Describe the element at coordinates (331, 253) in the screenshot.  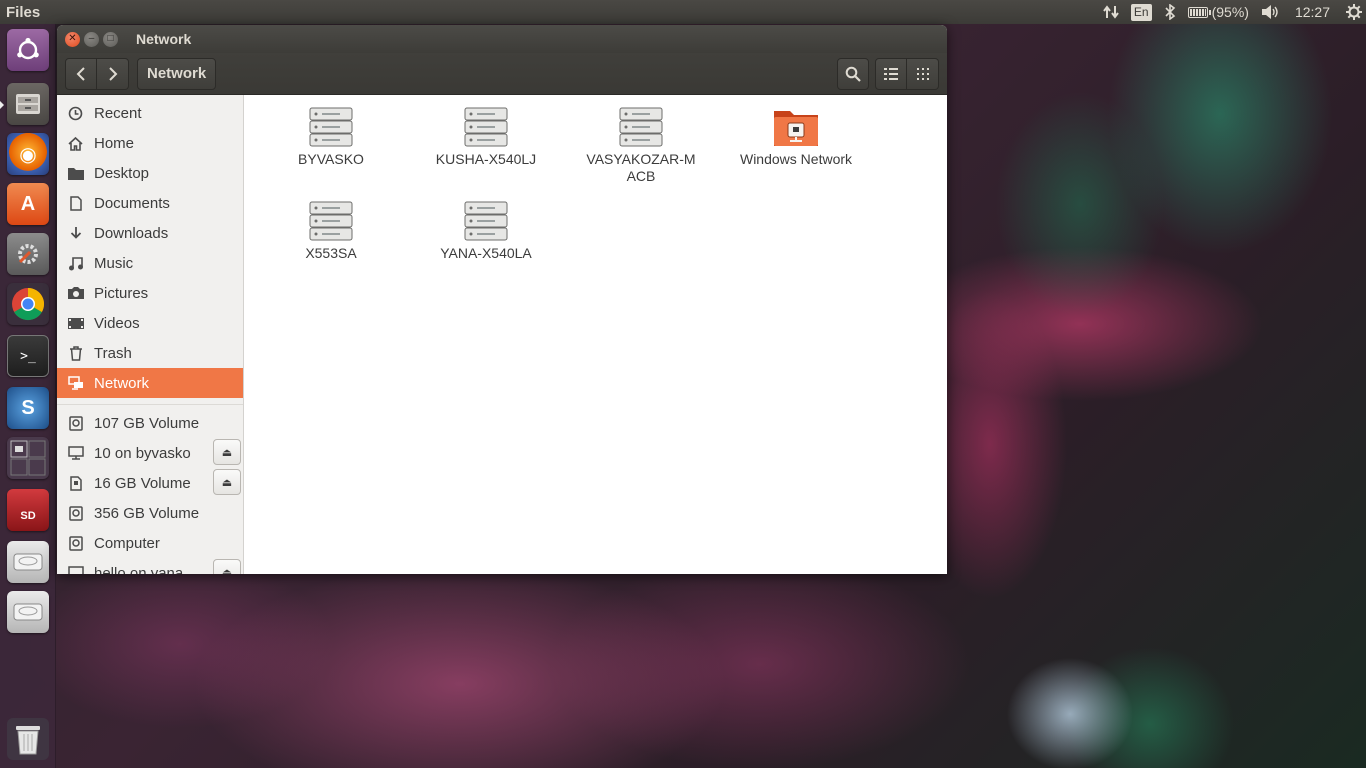
I see `item-label: X553SA` at that location.